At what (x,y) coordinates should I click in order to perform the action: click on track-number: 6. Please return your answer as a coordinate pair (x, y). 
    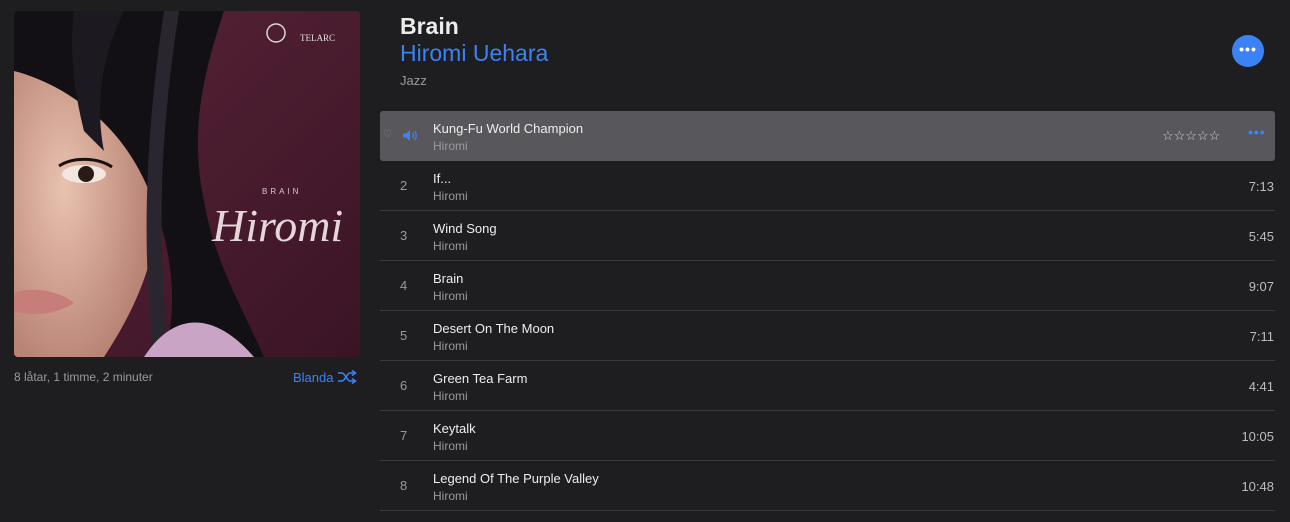
    Looking at the image, I should click on (404, 385).